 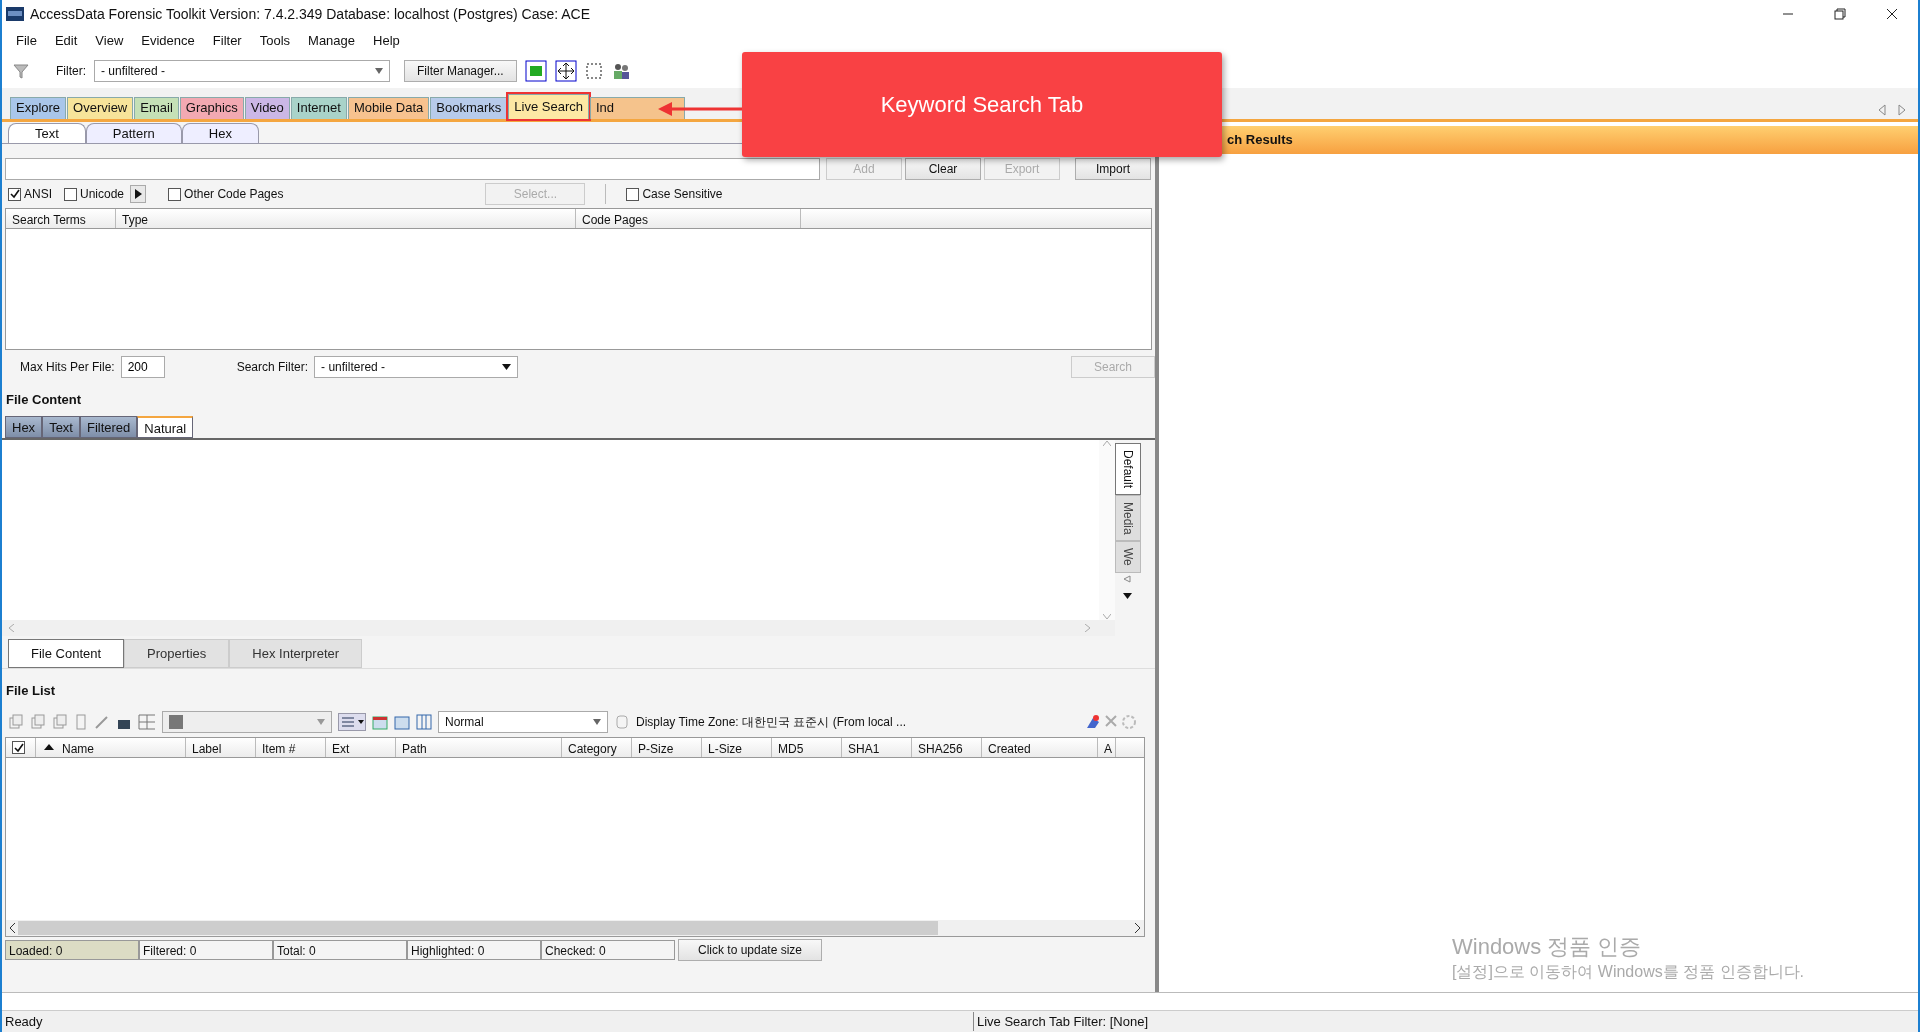 I want to click on tab: Pattern, so click(x=133, y=133).